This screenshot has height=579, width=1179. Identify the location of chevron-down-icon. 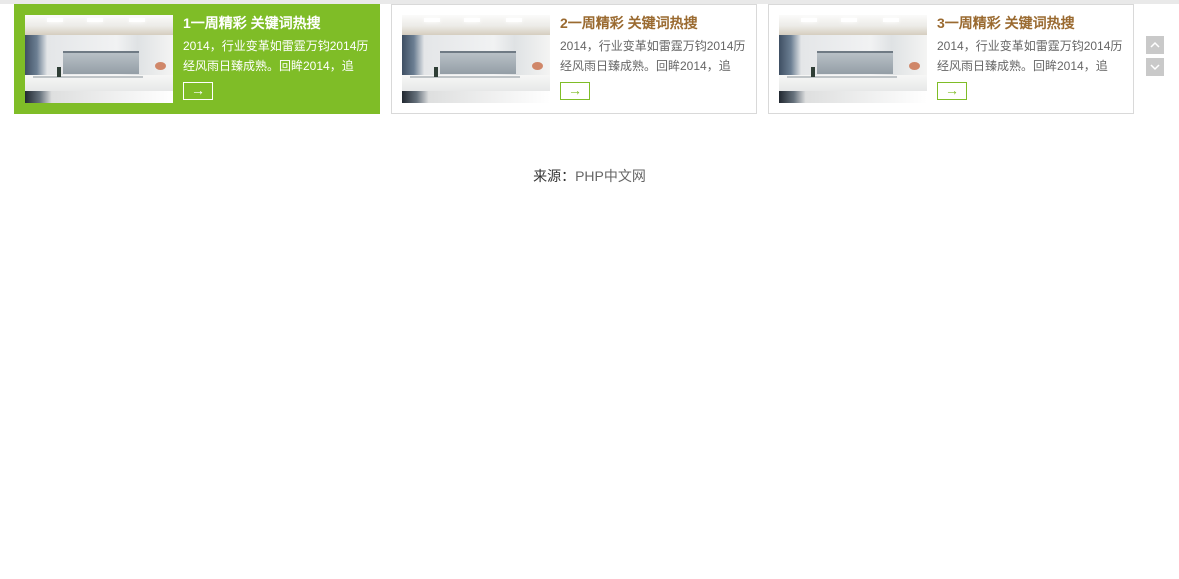
(1155, 67).